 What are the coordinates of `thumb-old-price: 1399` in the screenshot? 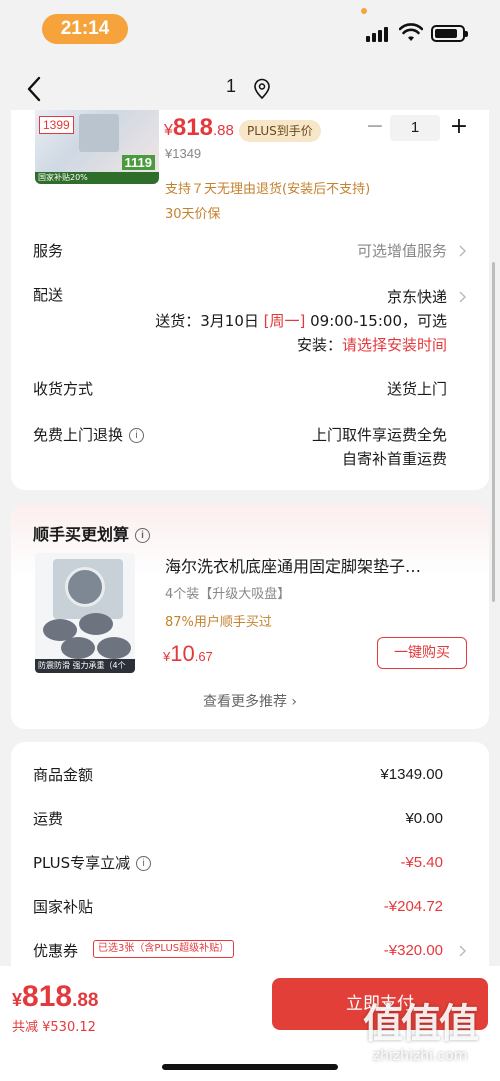 It's located at (56, 125).